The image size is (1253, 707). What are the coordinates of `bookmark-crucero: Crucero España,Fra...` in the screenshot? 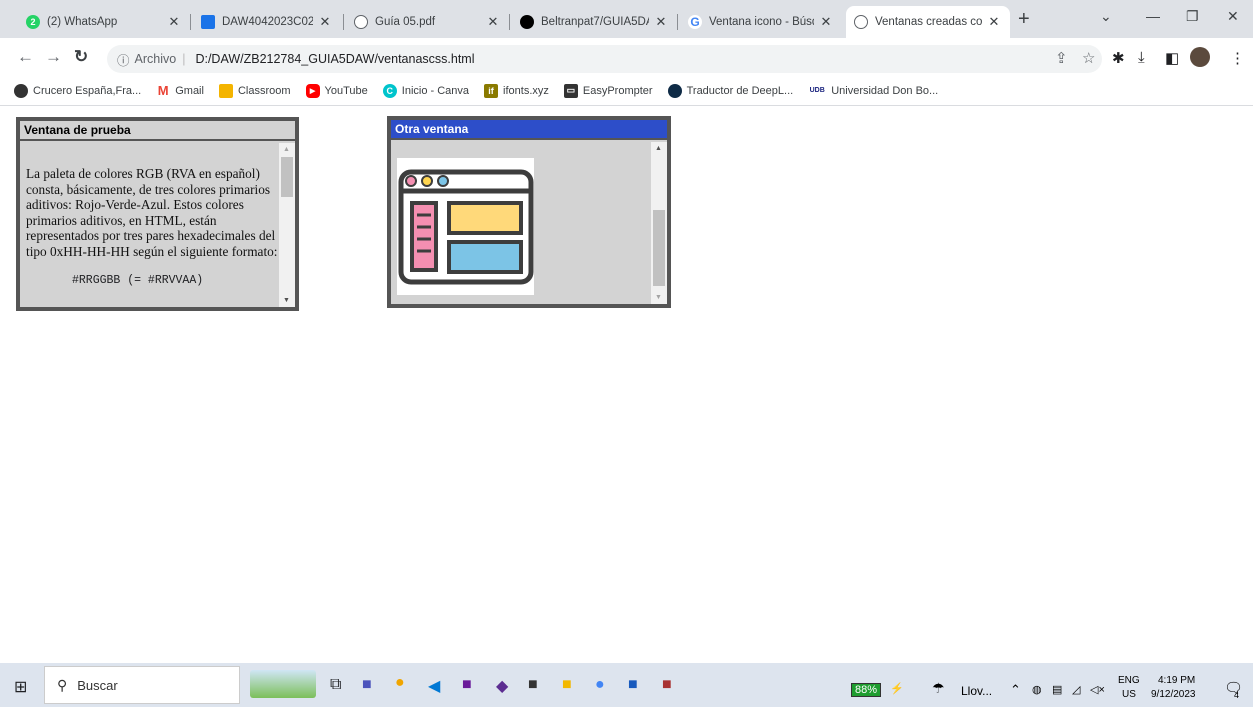 It's located at (77, 90).